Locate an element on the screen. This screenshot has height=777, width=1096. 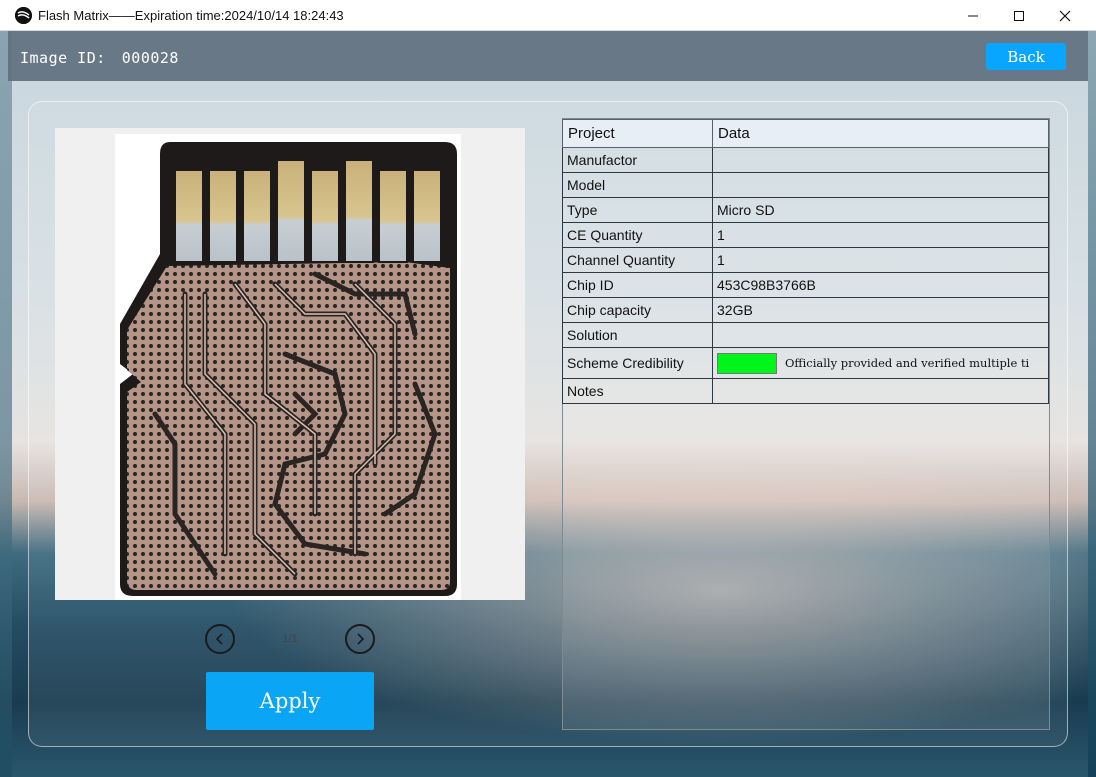
row-label: Solution is located at coordinates (637, 335).